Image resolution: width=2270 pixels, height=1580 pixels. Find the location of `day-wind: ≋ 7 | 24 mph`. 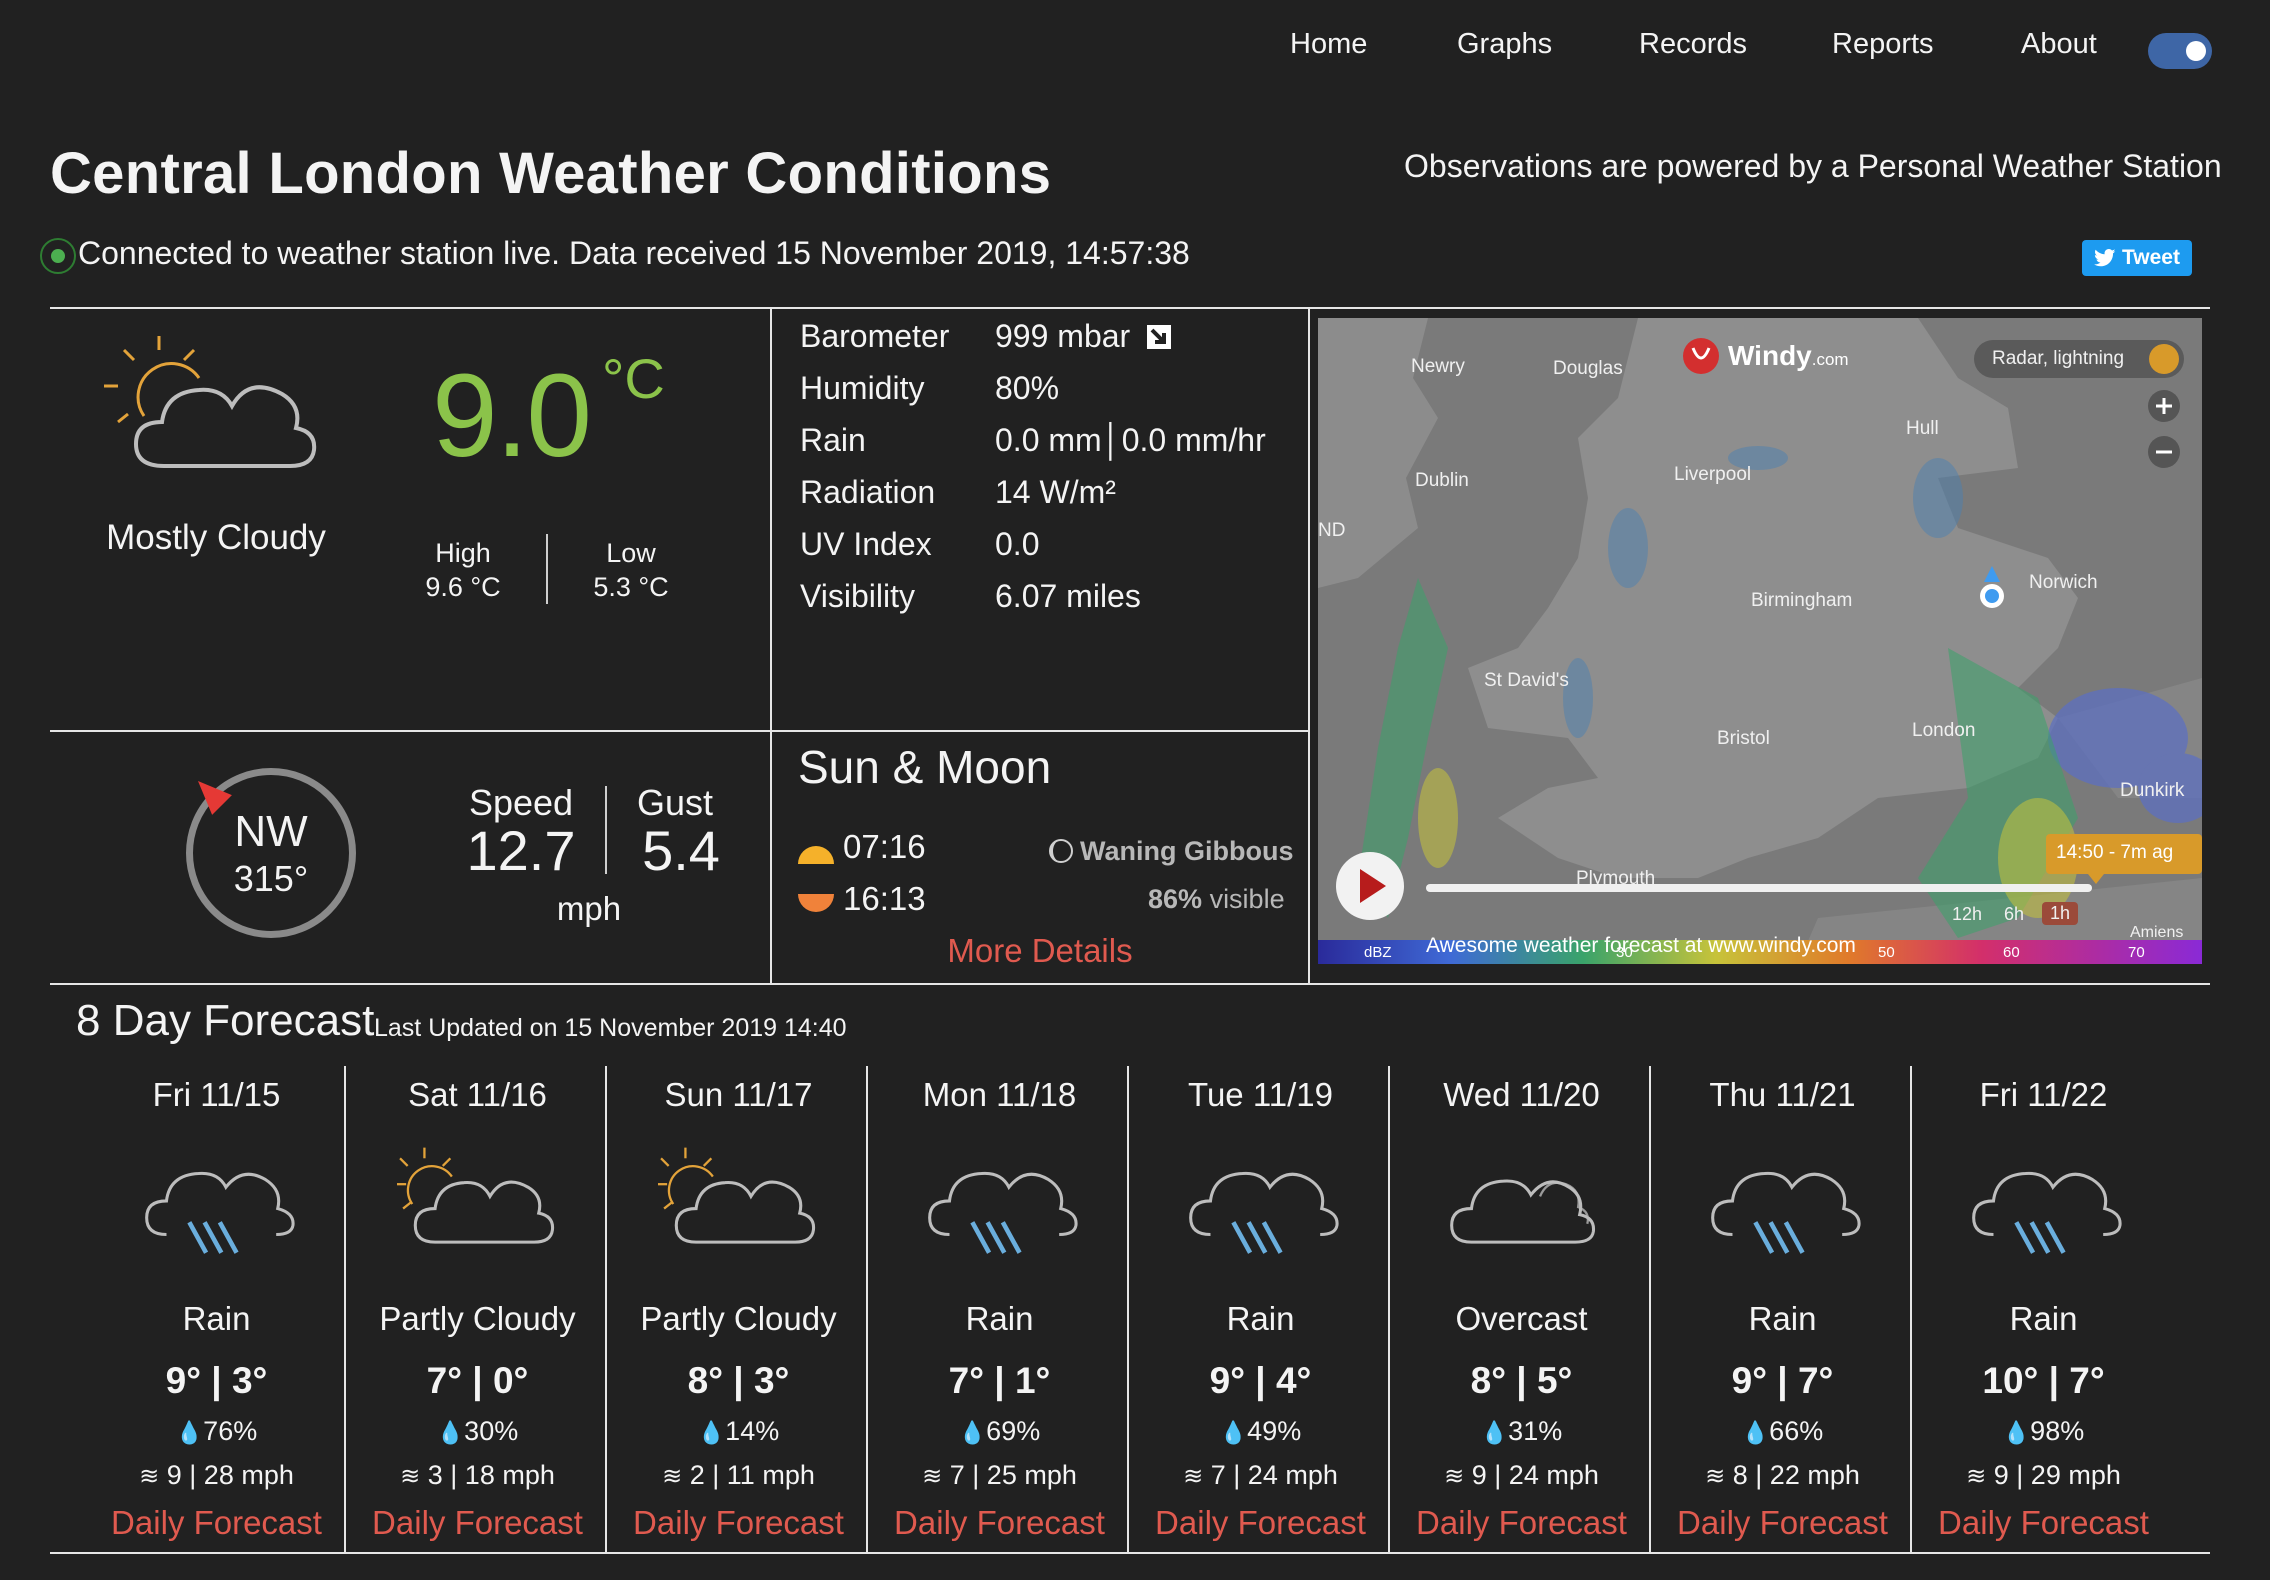

day-wind: ≋ 7 | 24 mph is located at coordinates (1260, 1475).